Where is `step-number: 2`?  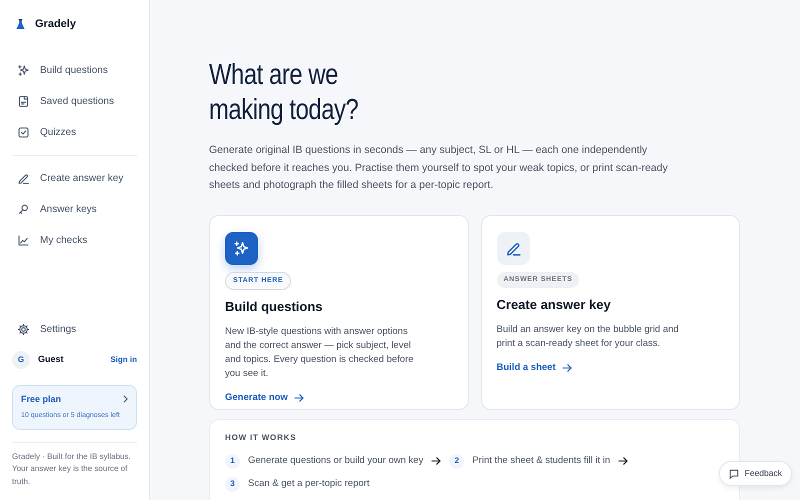
step-number: 2 is located at coordinates (456, 461).